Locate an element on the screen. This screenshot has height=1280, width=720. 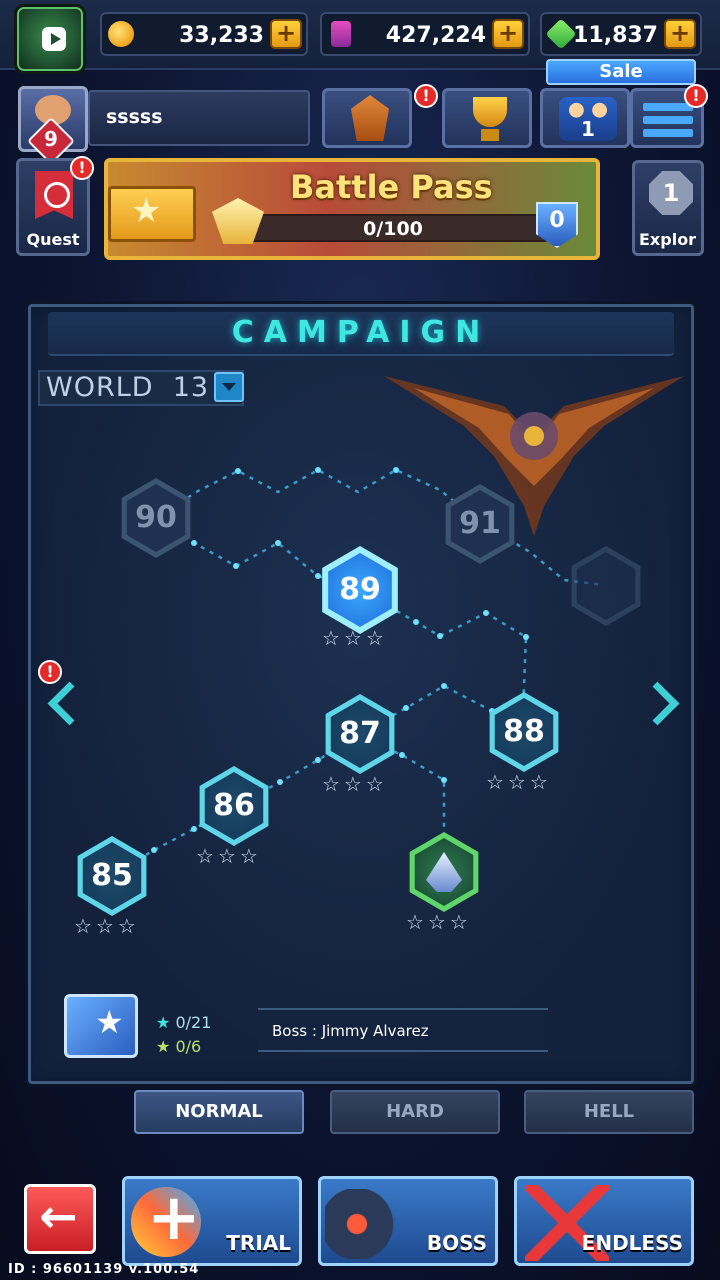
battle-pass-progress-bar: 0/100 is located at coordinates (393, 228).